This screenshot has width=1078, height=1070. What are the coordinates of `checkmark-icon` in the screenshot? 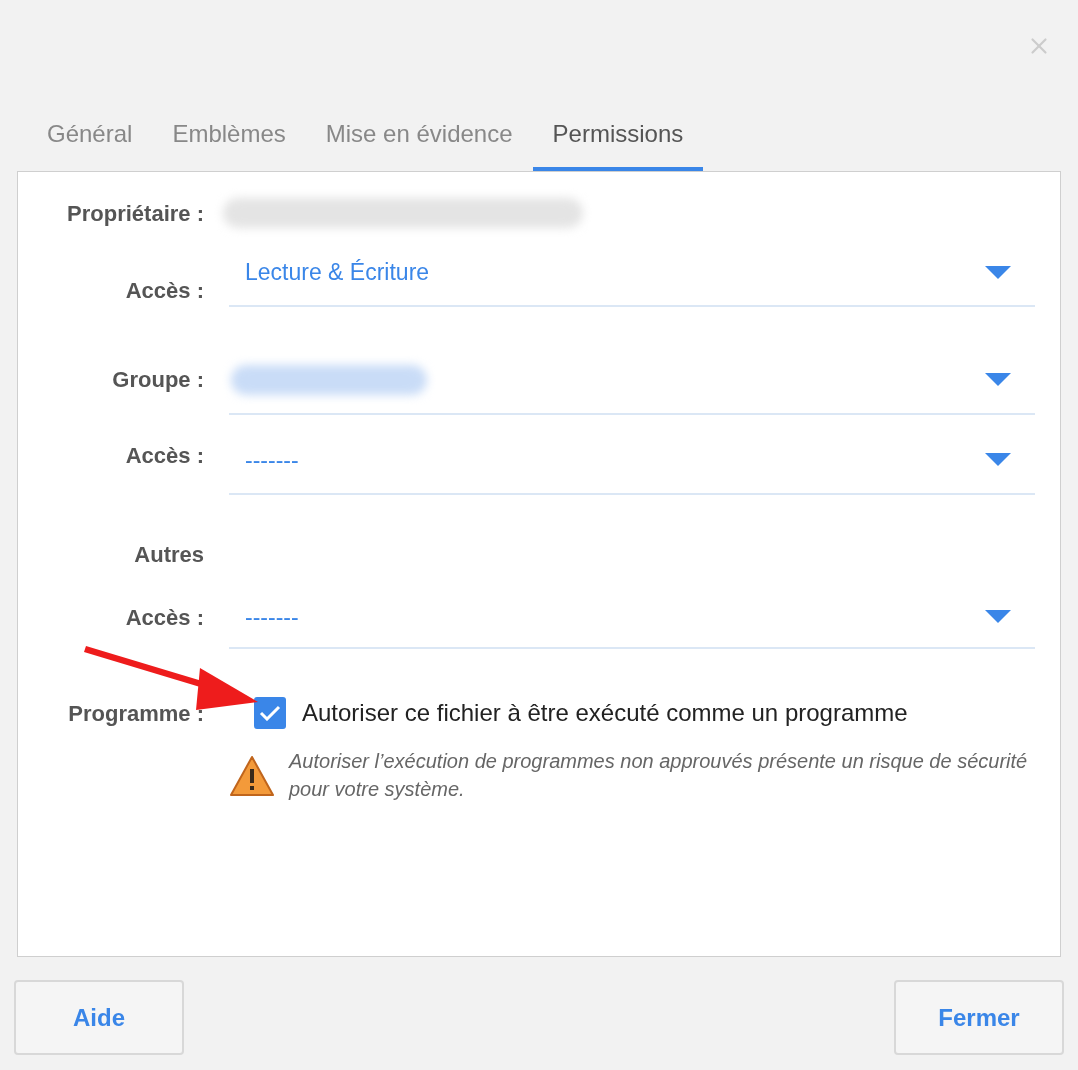 It's located at (270, 713).